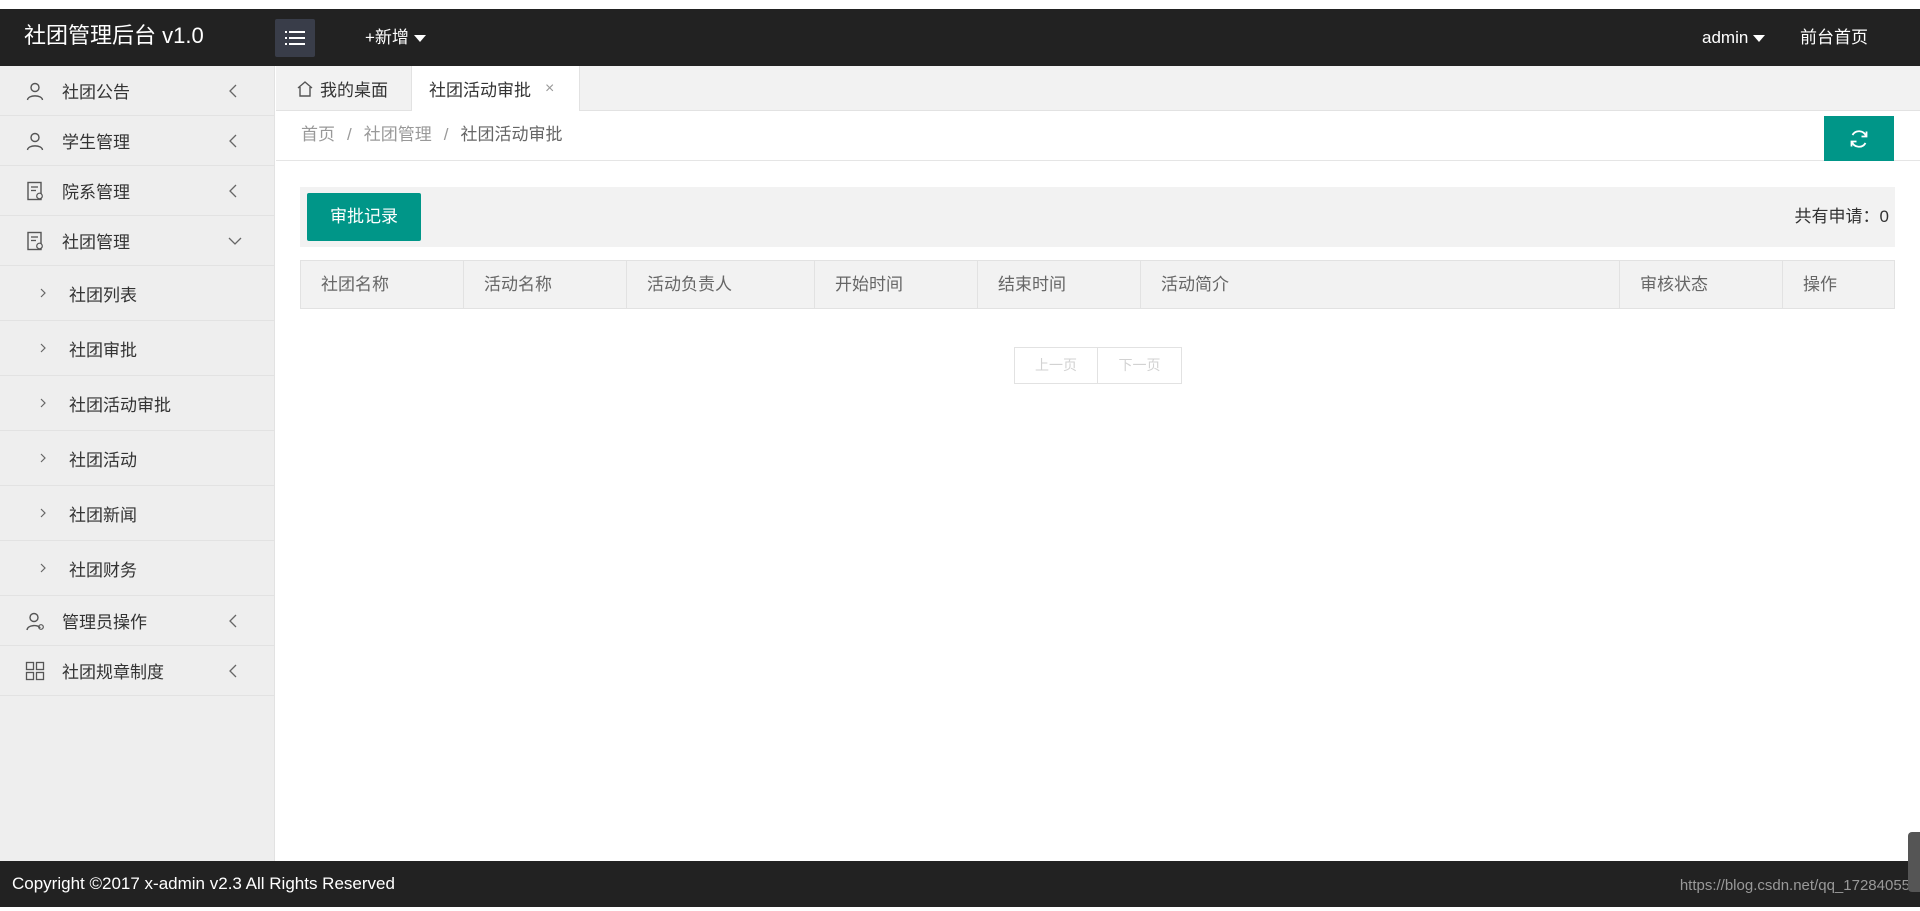 Image resolution: width=1920 pixels, height=911 pixels. What do you see at coordinates (96, 142) in the screenshot?
I see `sidebar-item-label: 学生管理` at bounding box center [96, 142].